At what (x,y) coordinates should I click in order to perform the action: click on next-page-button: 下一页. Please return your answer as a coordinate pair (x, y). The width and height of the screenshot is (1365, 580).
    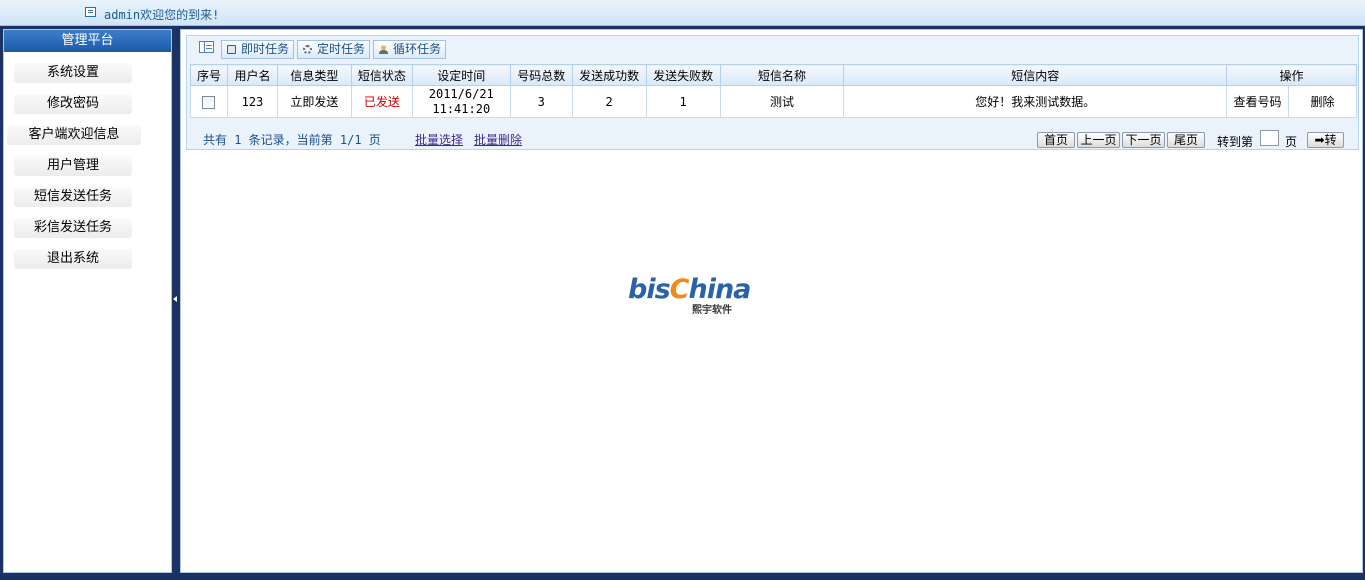
    Looking at the image, I should click on (1143, 140).